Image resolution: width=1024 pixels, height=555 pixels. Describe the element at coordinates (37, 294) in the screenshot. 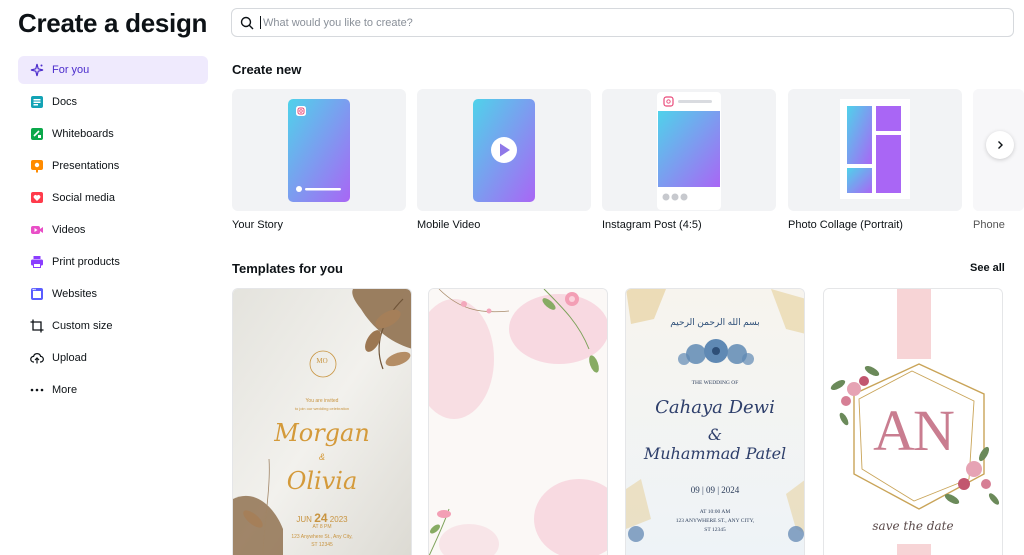

I see `website-icon` at that location.